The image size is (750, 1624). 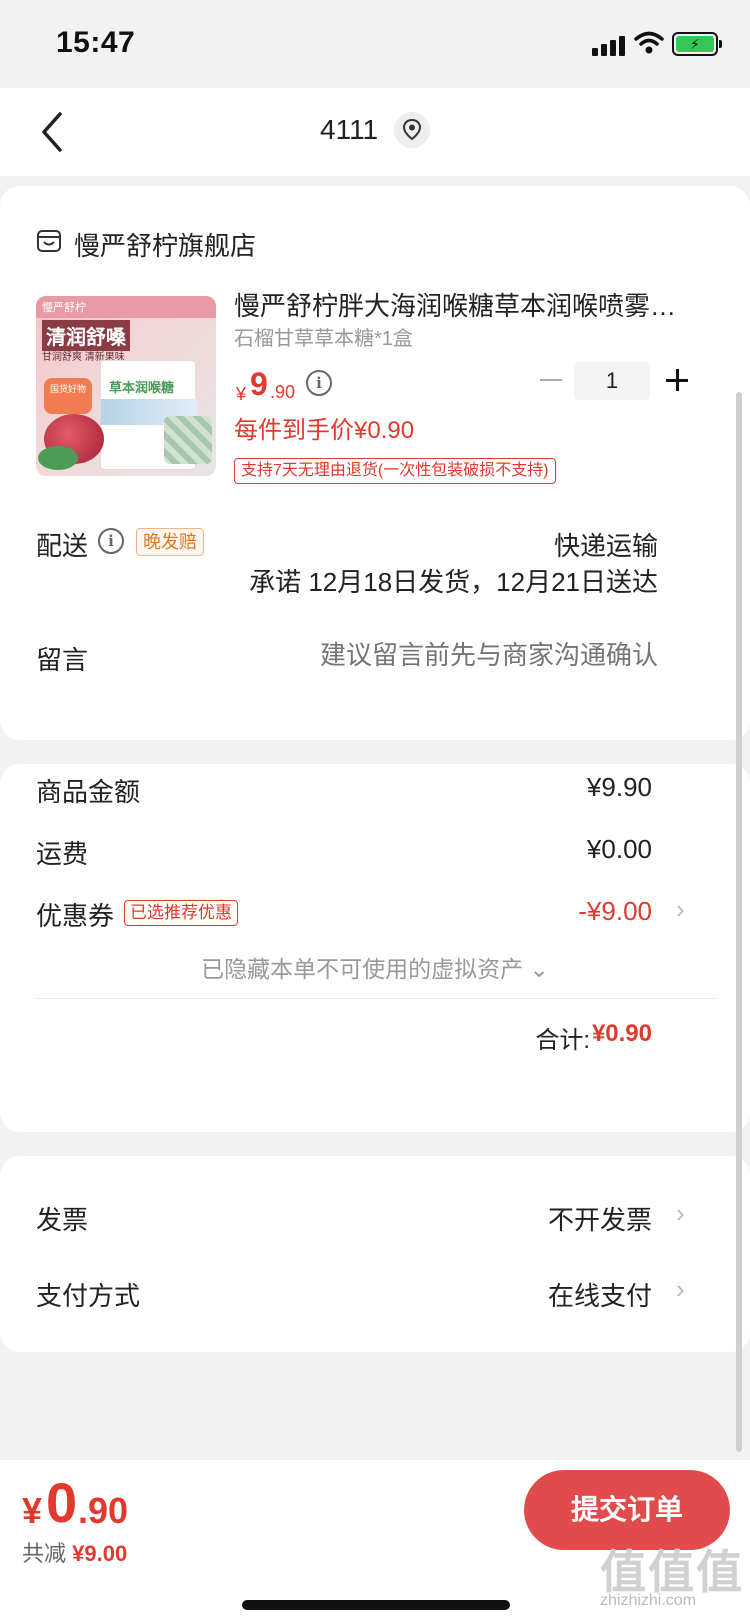 I want to click on shipping-label: 运费, so click(x=62, y=854).